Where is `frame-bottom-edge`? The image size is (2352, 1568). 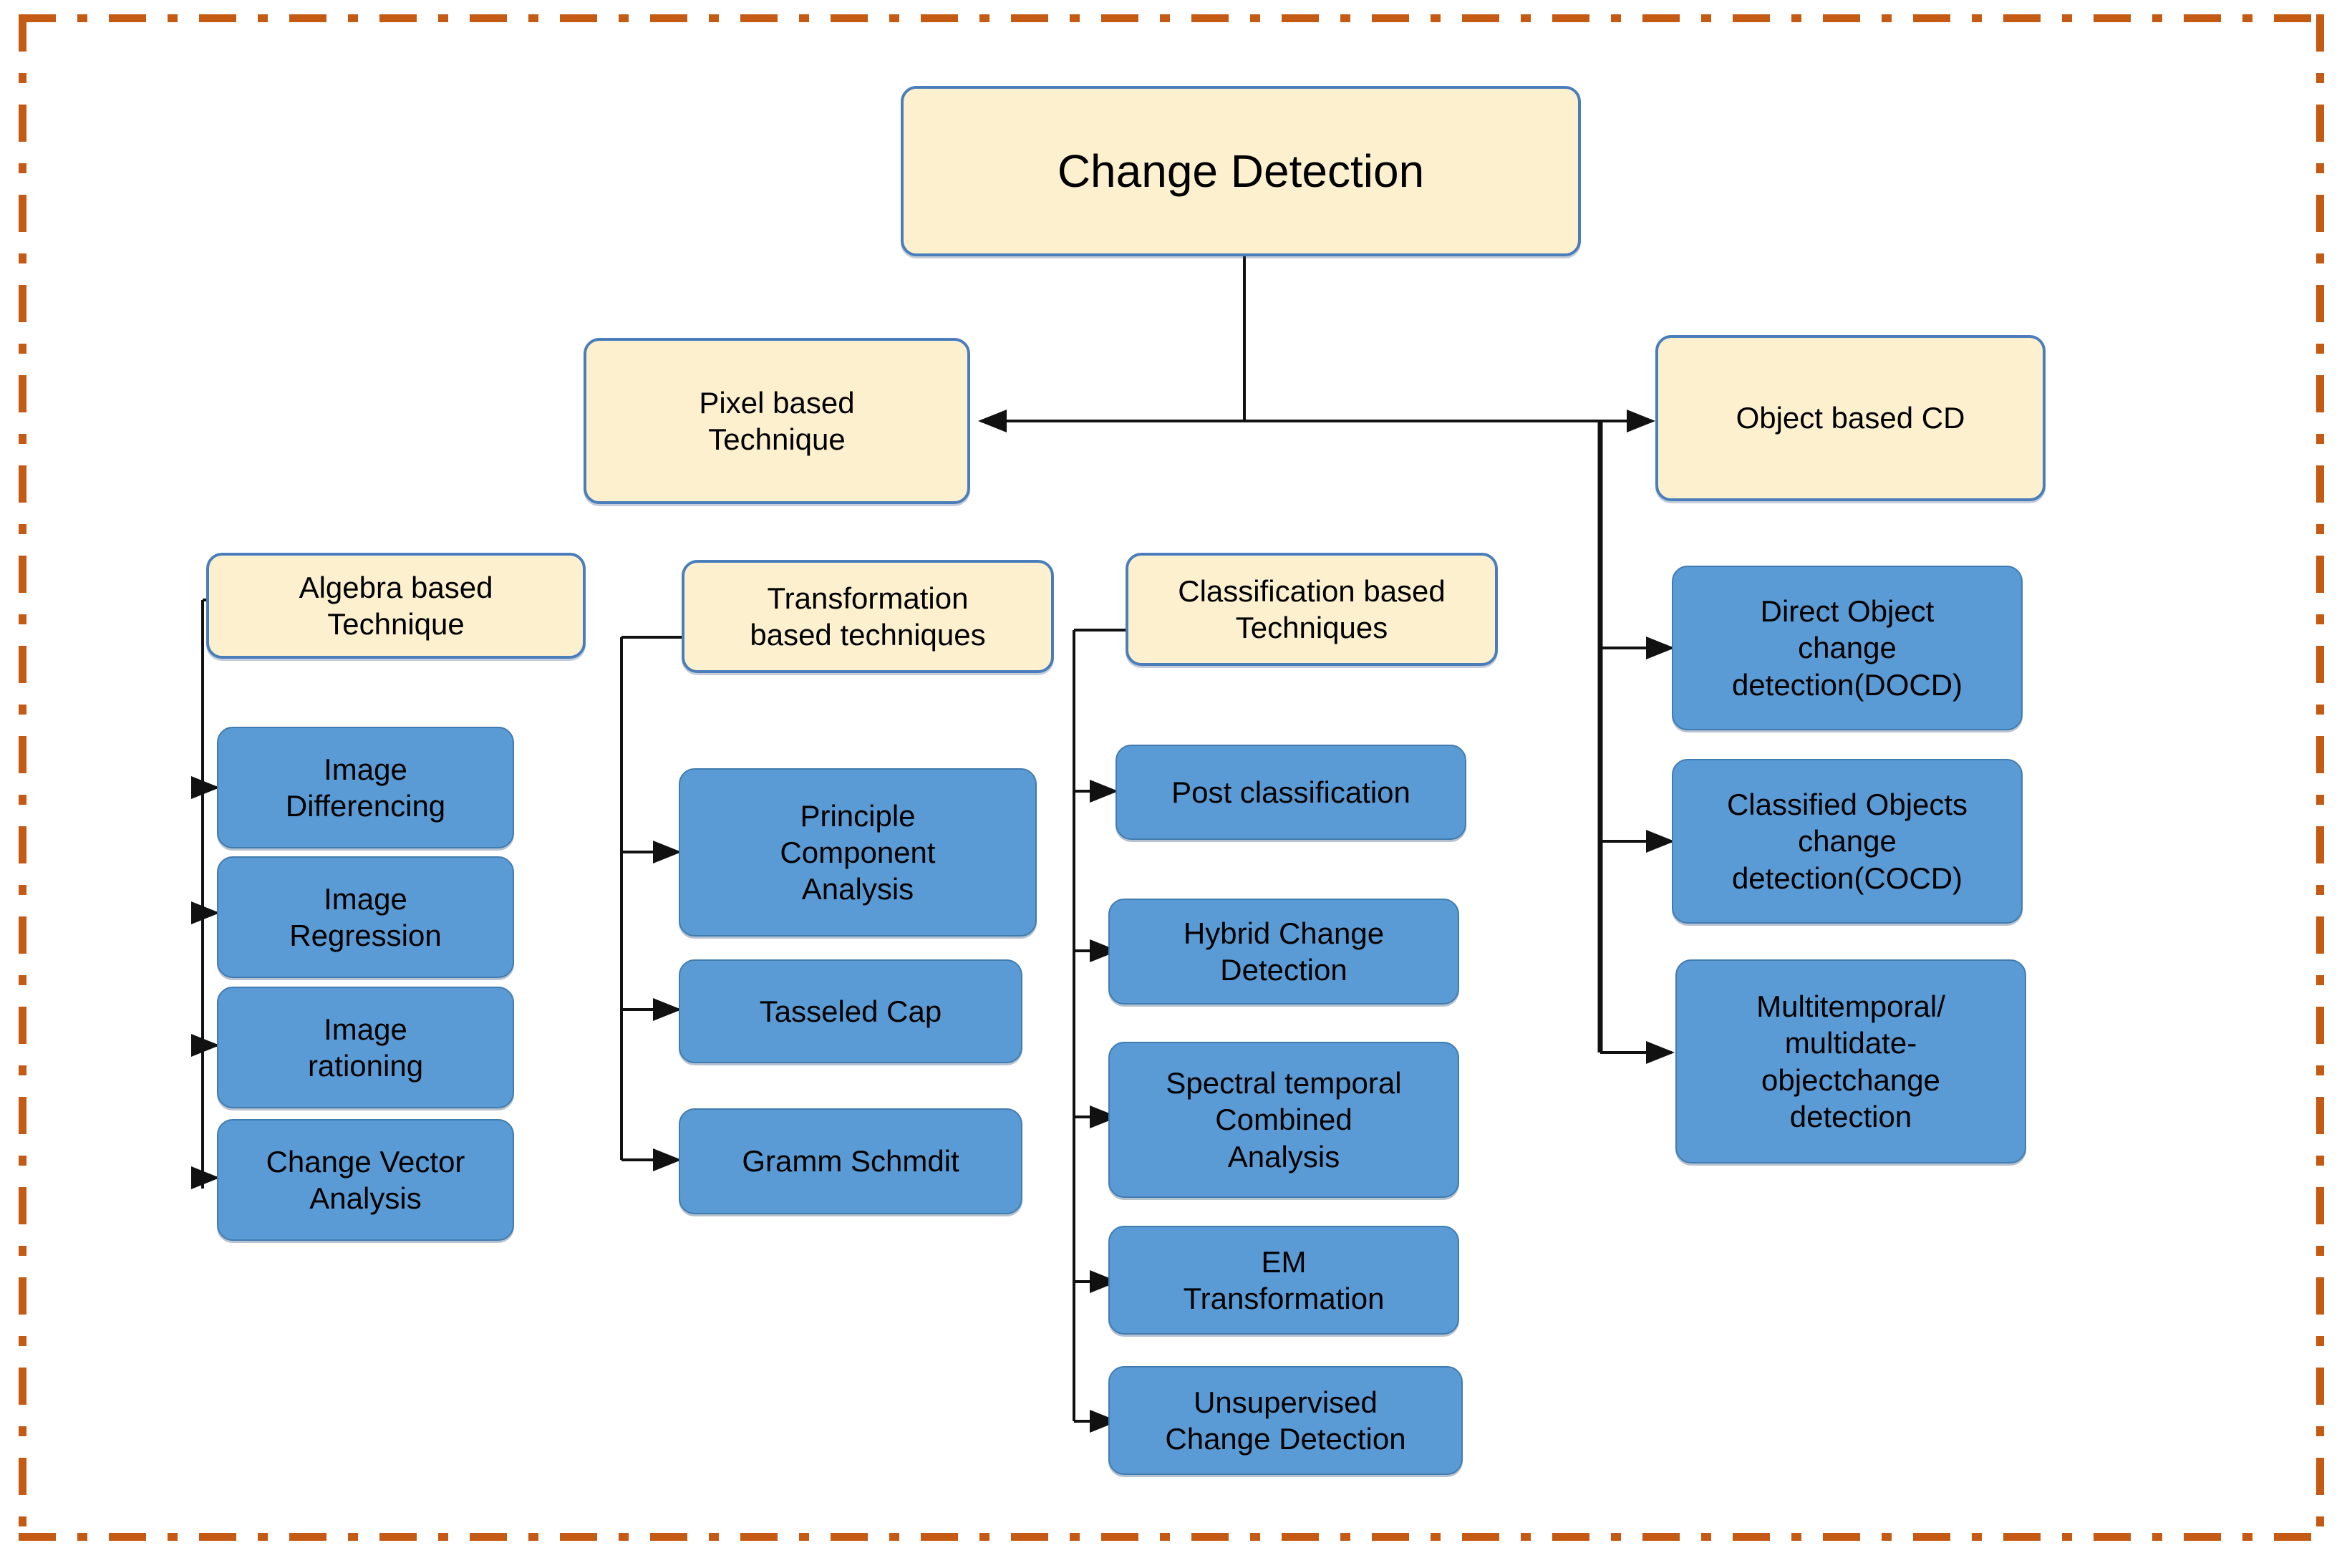
frame-bottom-edge is located at coordinates (1171, 1537).